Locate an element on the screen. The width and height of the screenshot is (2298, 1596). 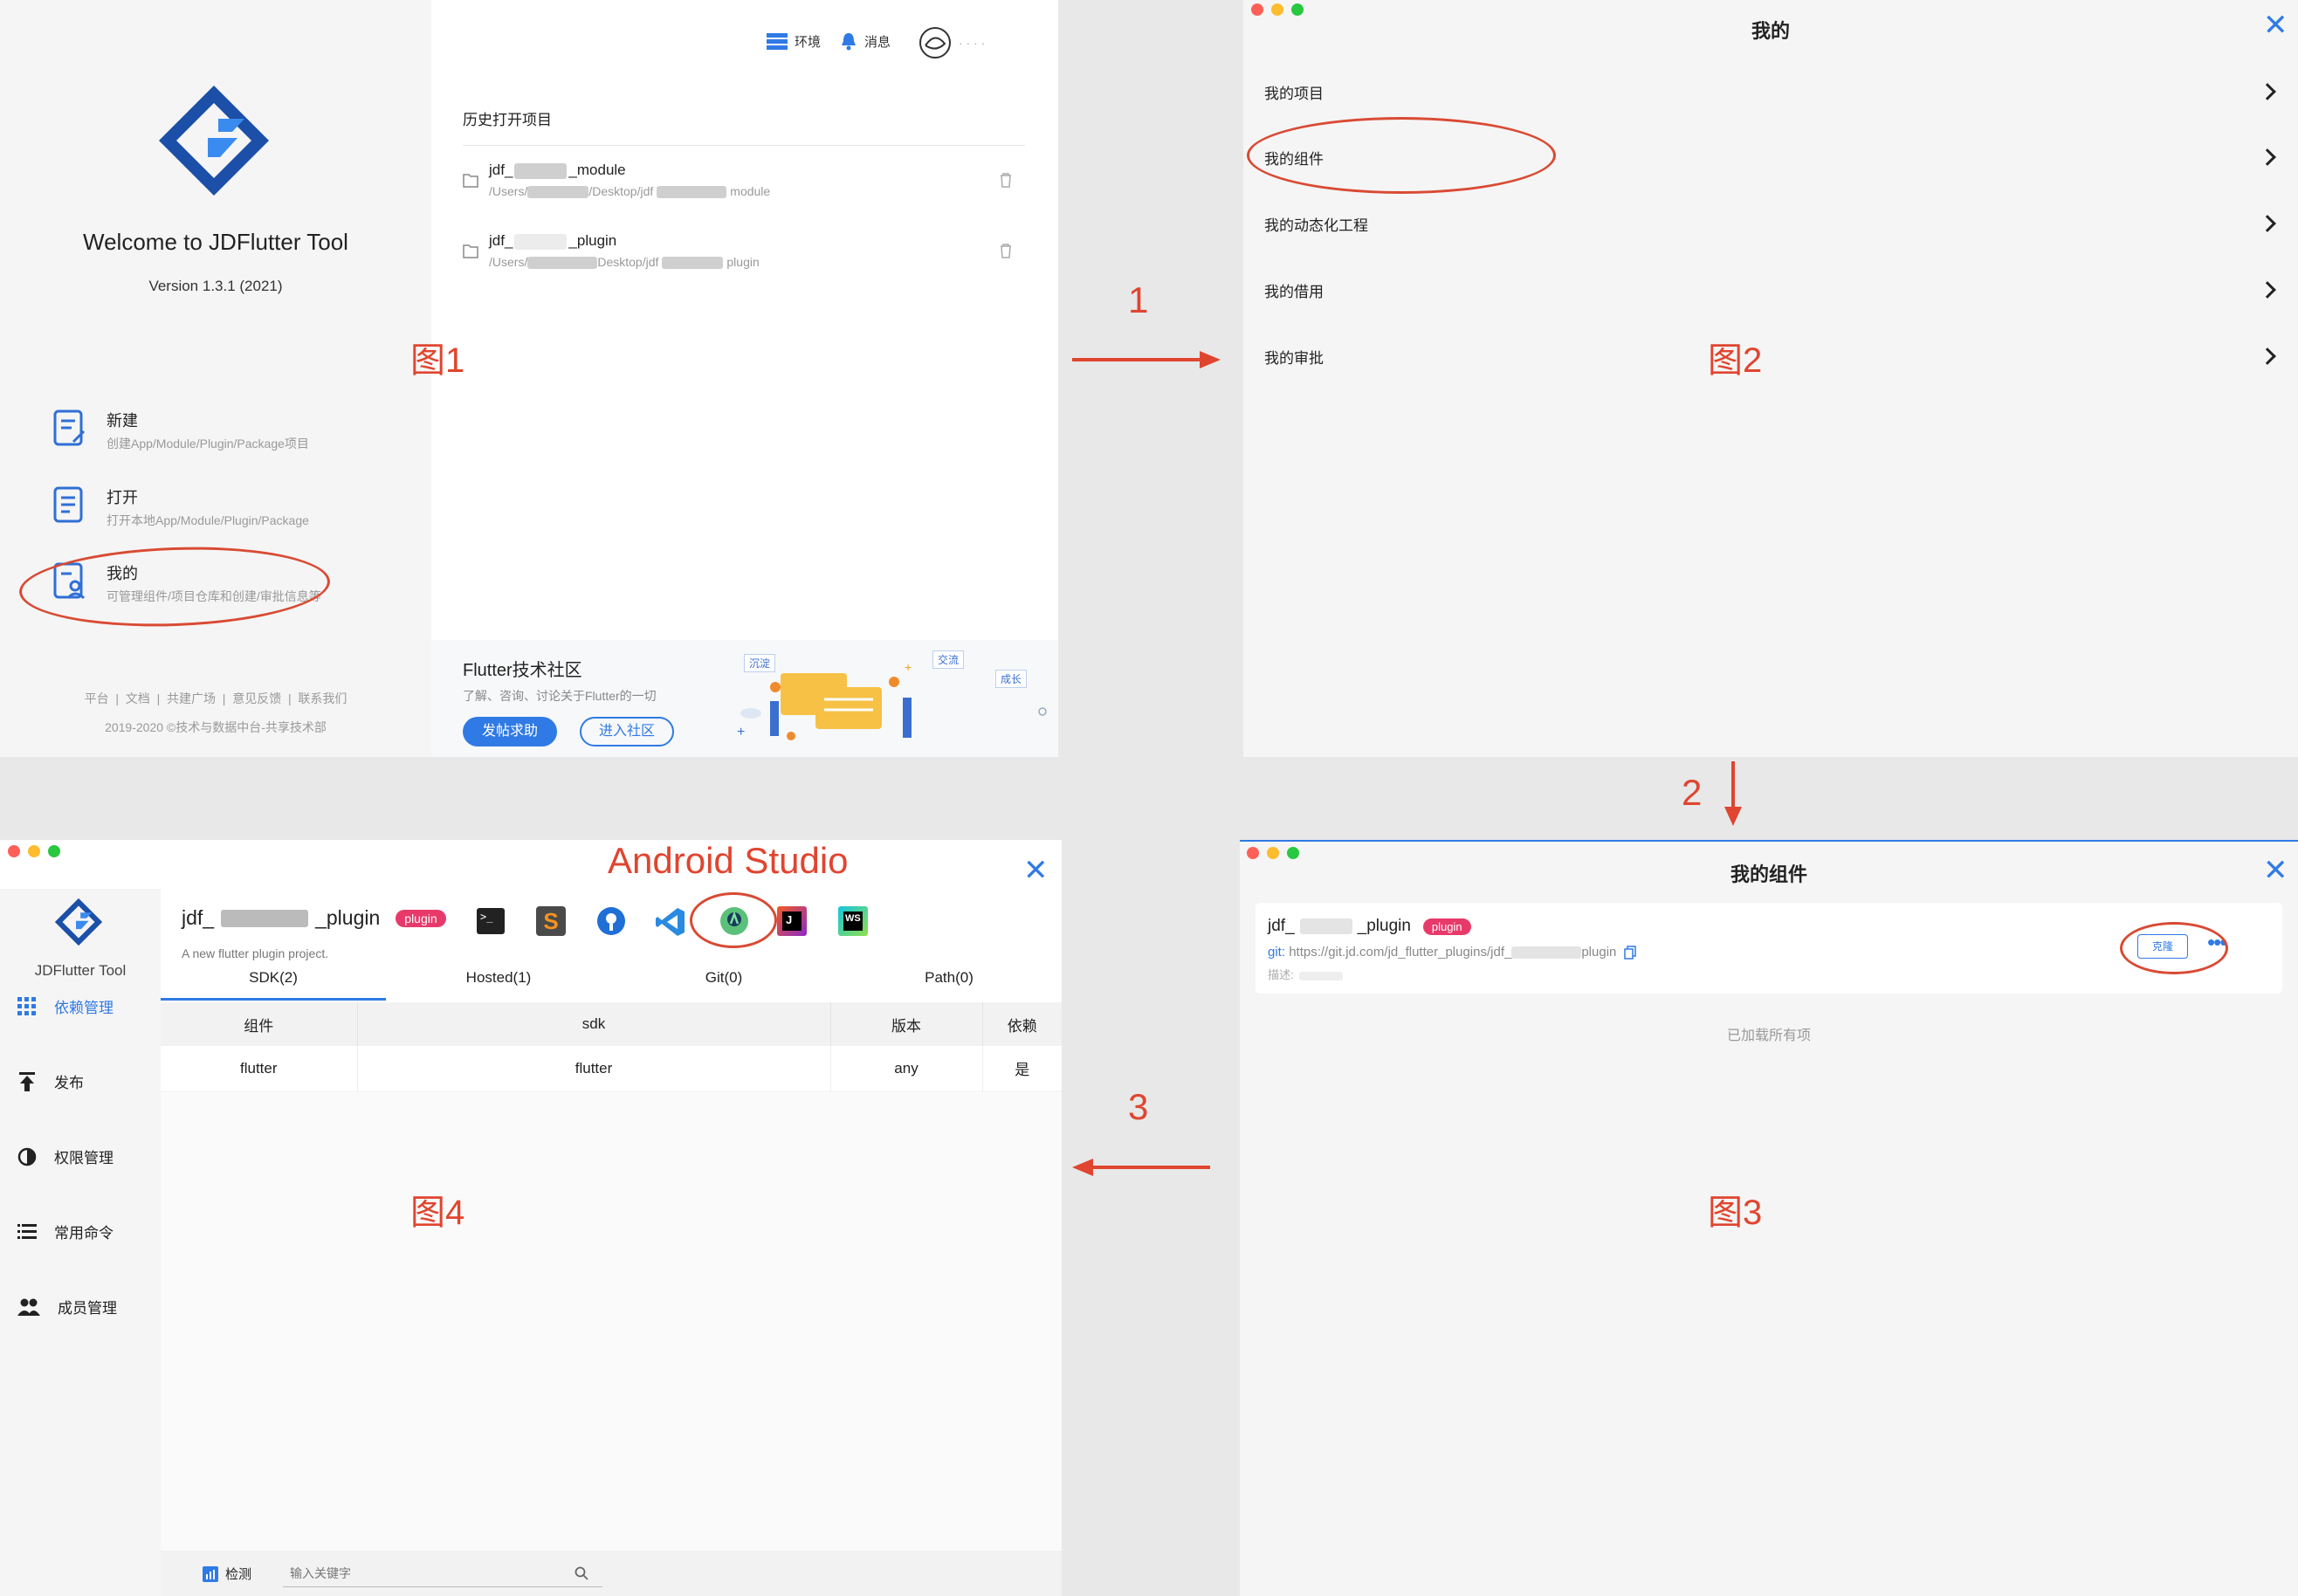
history-path-b: /Desktop/jdf is located at coordinates (621, 191).